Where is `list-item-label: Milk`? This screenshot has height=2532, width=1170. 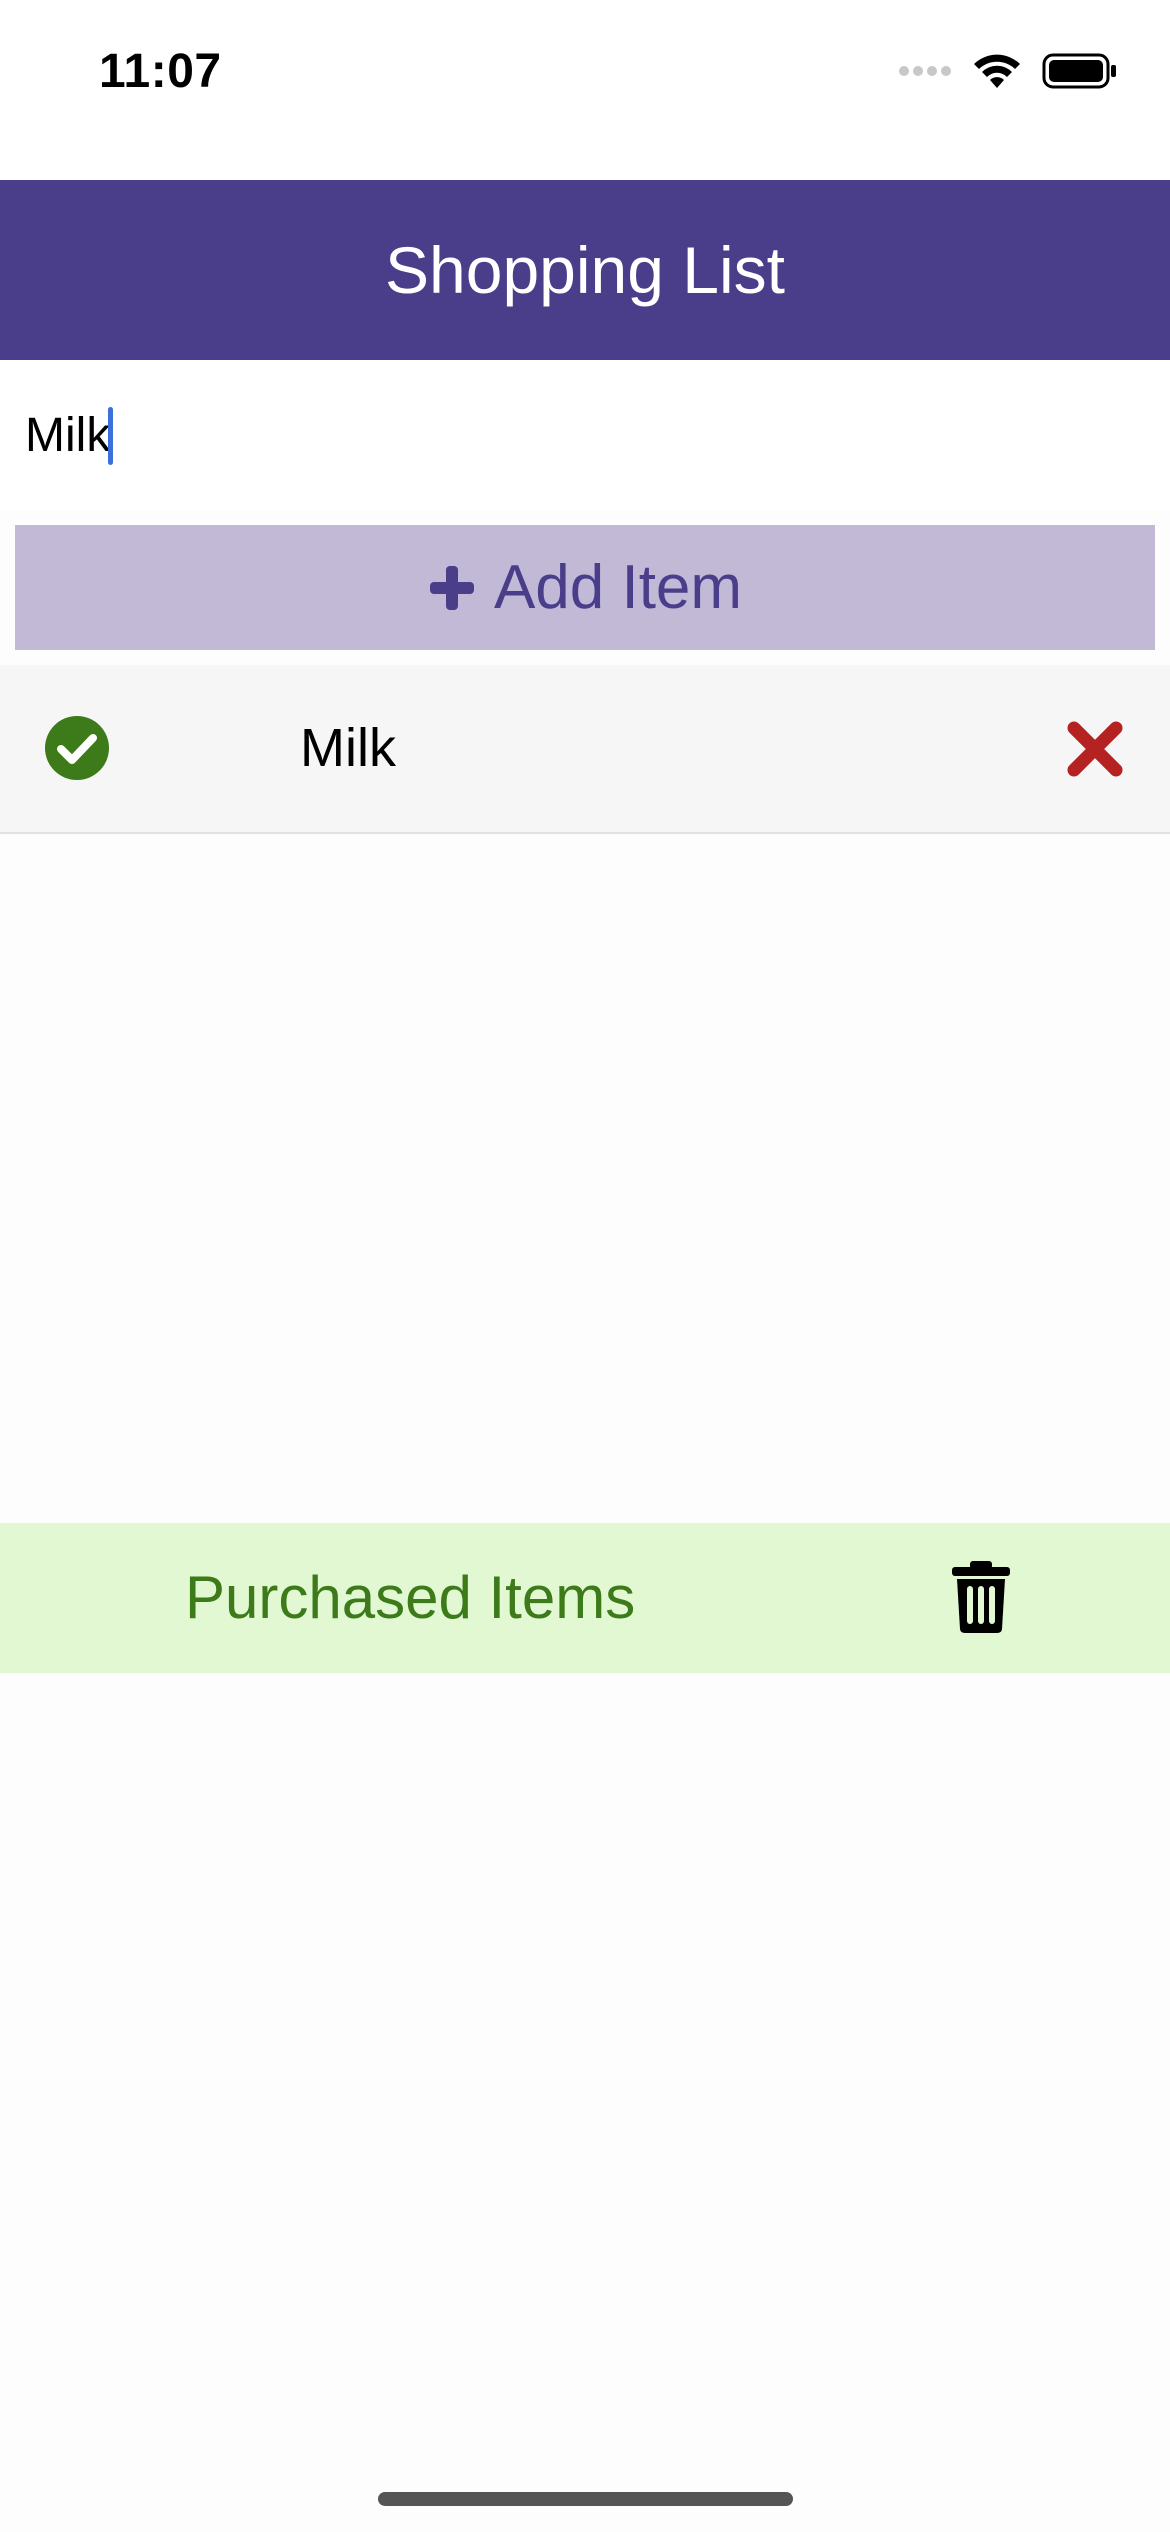
list-item-label: Milk is located at coordinates (348, 748).